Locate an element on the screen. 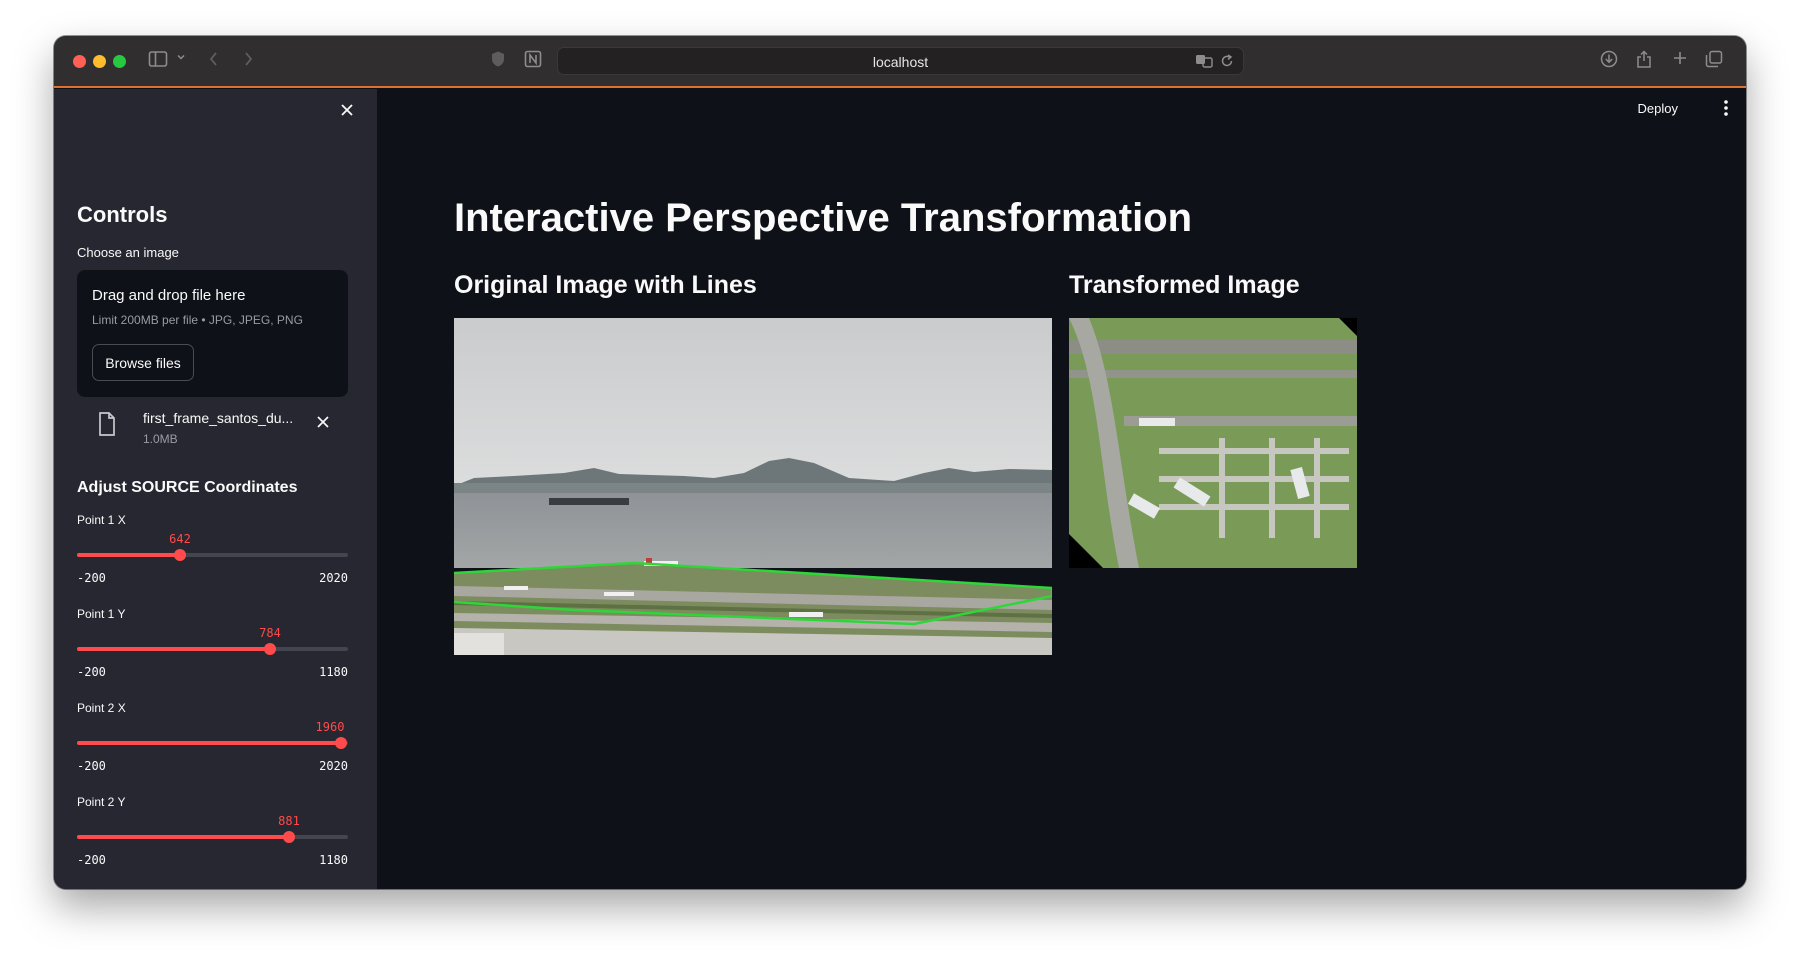 The width and height of the screenshot is (1800, 961). slider-point-2-y: Point 2 Y 881 -200 1180 is located at coordinates (212, 835).